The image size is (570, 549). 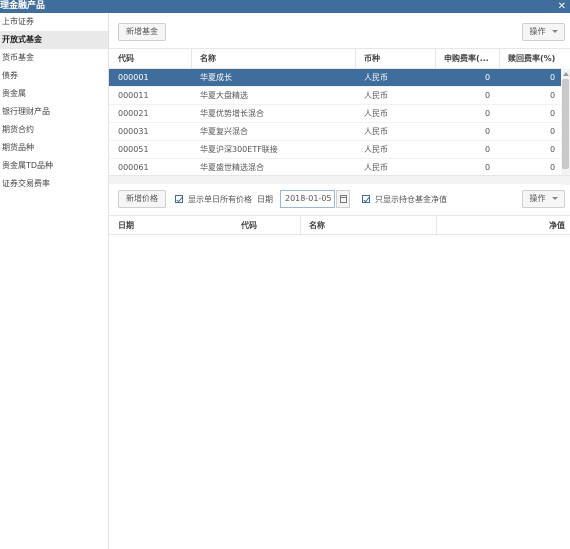 What do you see at coordinates (54, 58) in the screenshot?
I see `sidebar-item-money-funds: 货币基金` at bounding box center [54, 58].